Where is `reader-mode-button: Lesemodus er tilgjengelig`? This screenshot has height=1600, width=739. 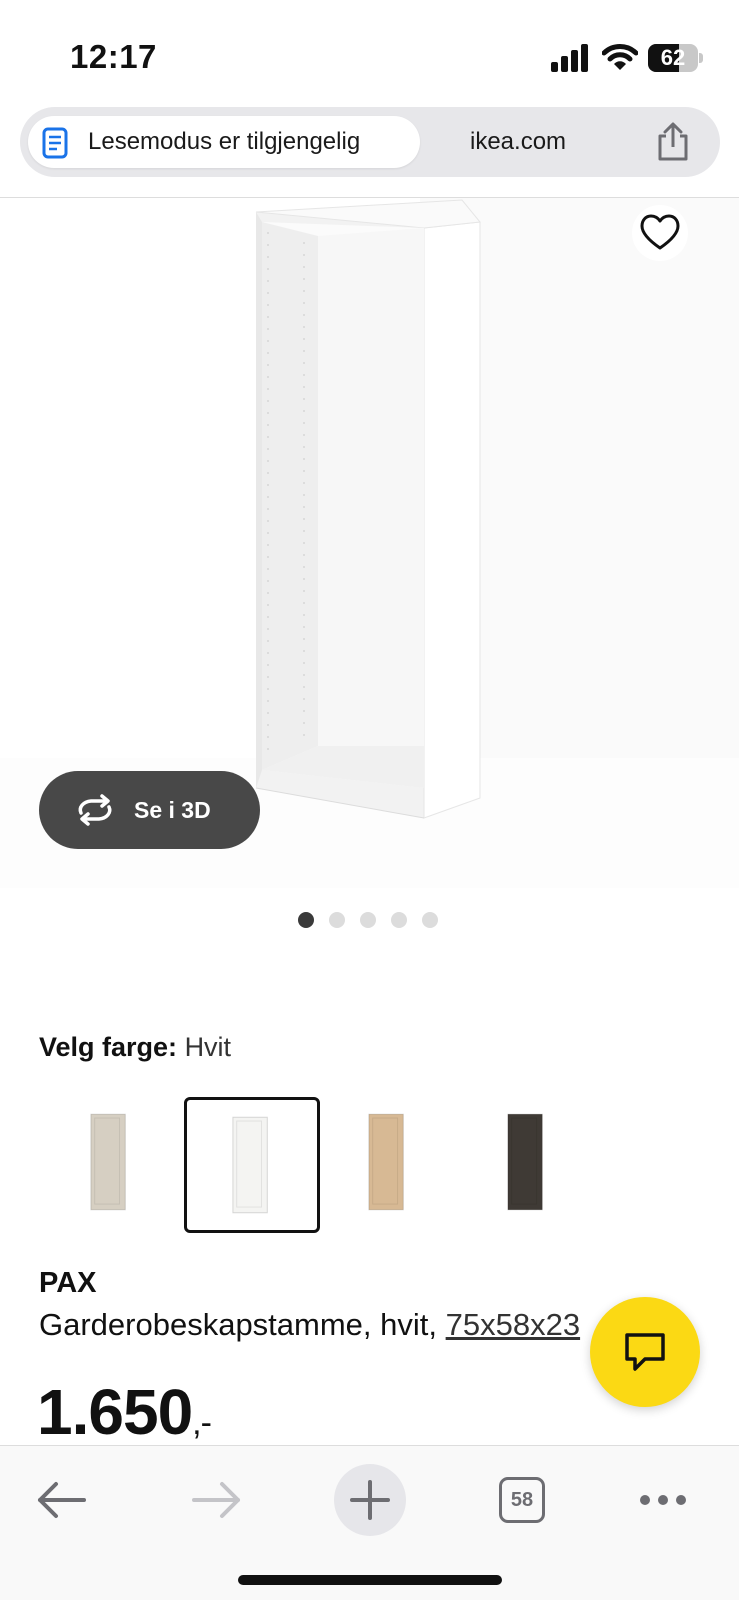 reader-mode-button: Lesemodus er tilgjengelig is located at coordinates (224, 142).